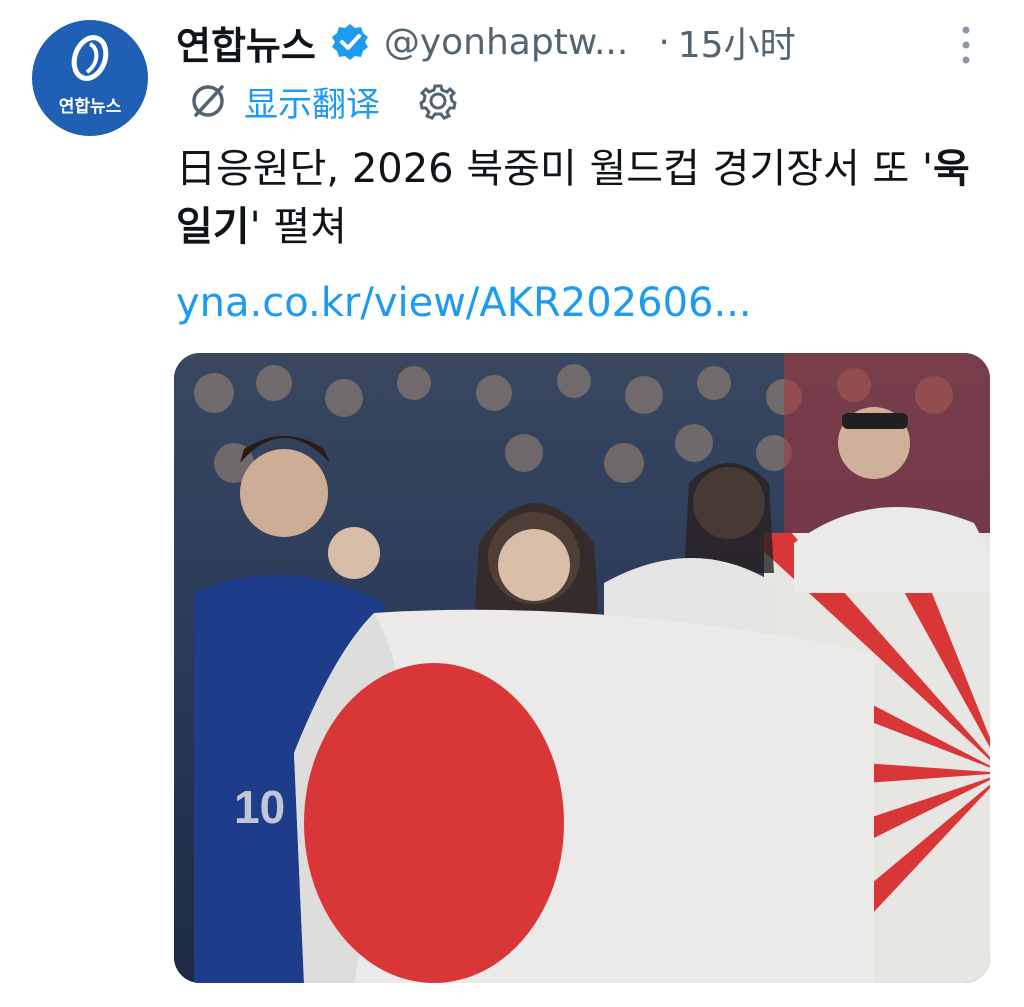  I want to click on translate-row: 显示翻译, so click(322, 101).